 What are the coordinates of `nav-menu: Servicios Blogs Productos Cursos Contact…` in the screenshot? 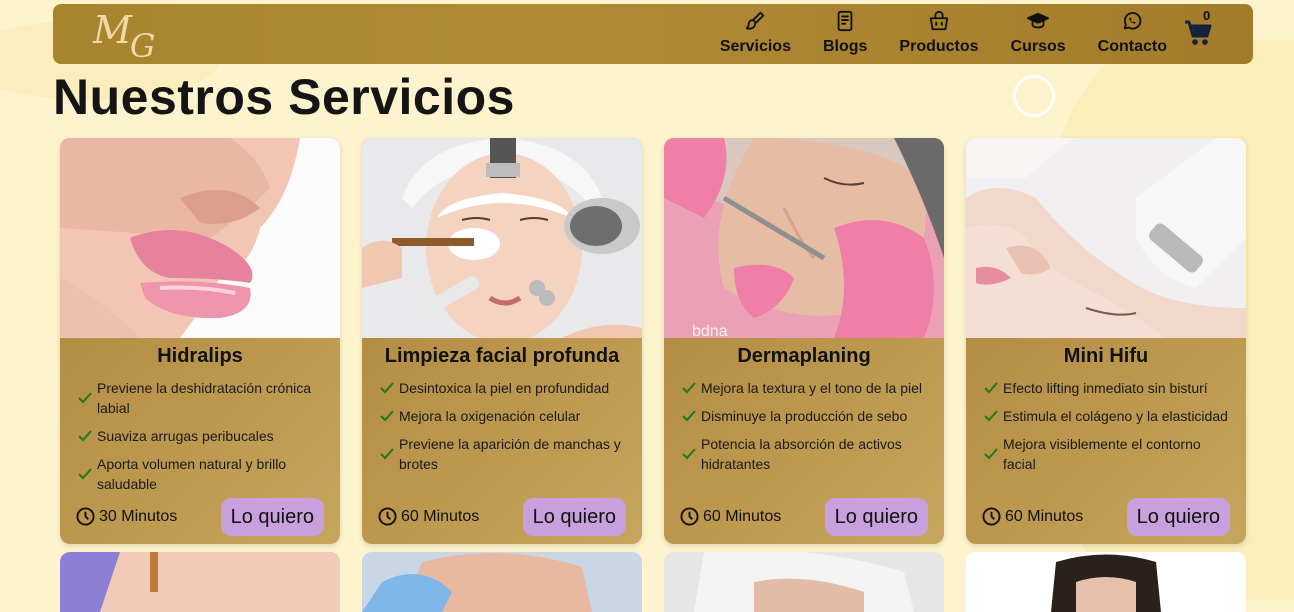 It's located at (943, 33).